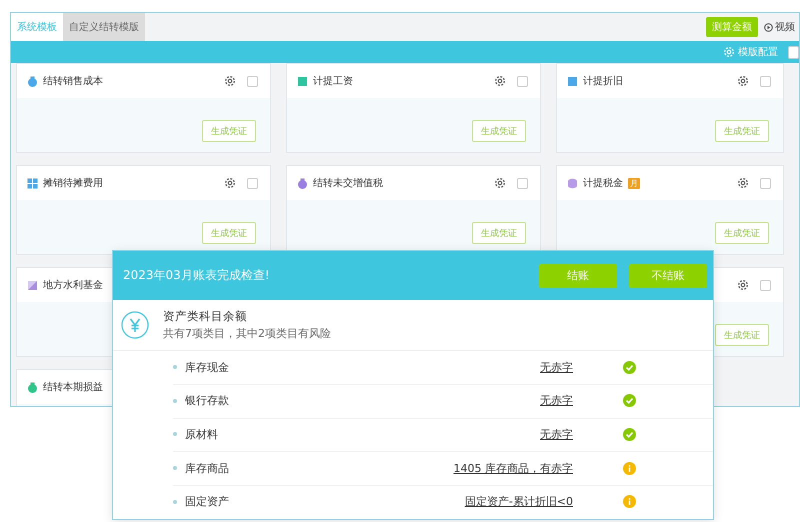 The height and width of the screenshot is (522, 800). What do you see at coordinates (634, 183) in the screenshot?
I see `month-badge: 月` at bounding box center [634, 183].